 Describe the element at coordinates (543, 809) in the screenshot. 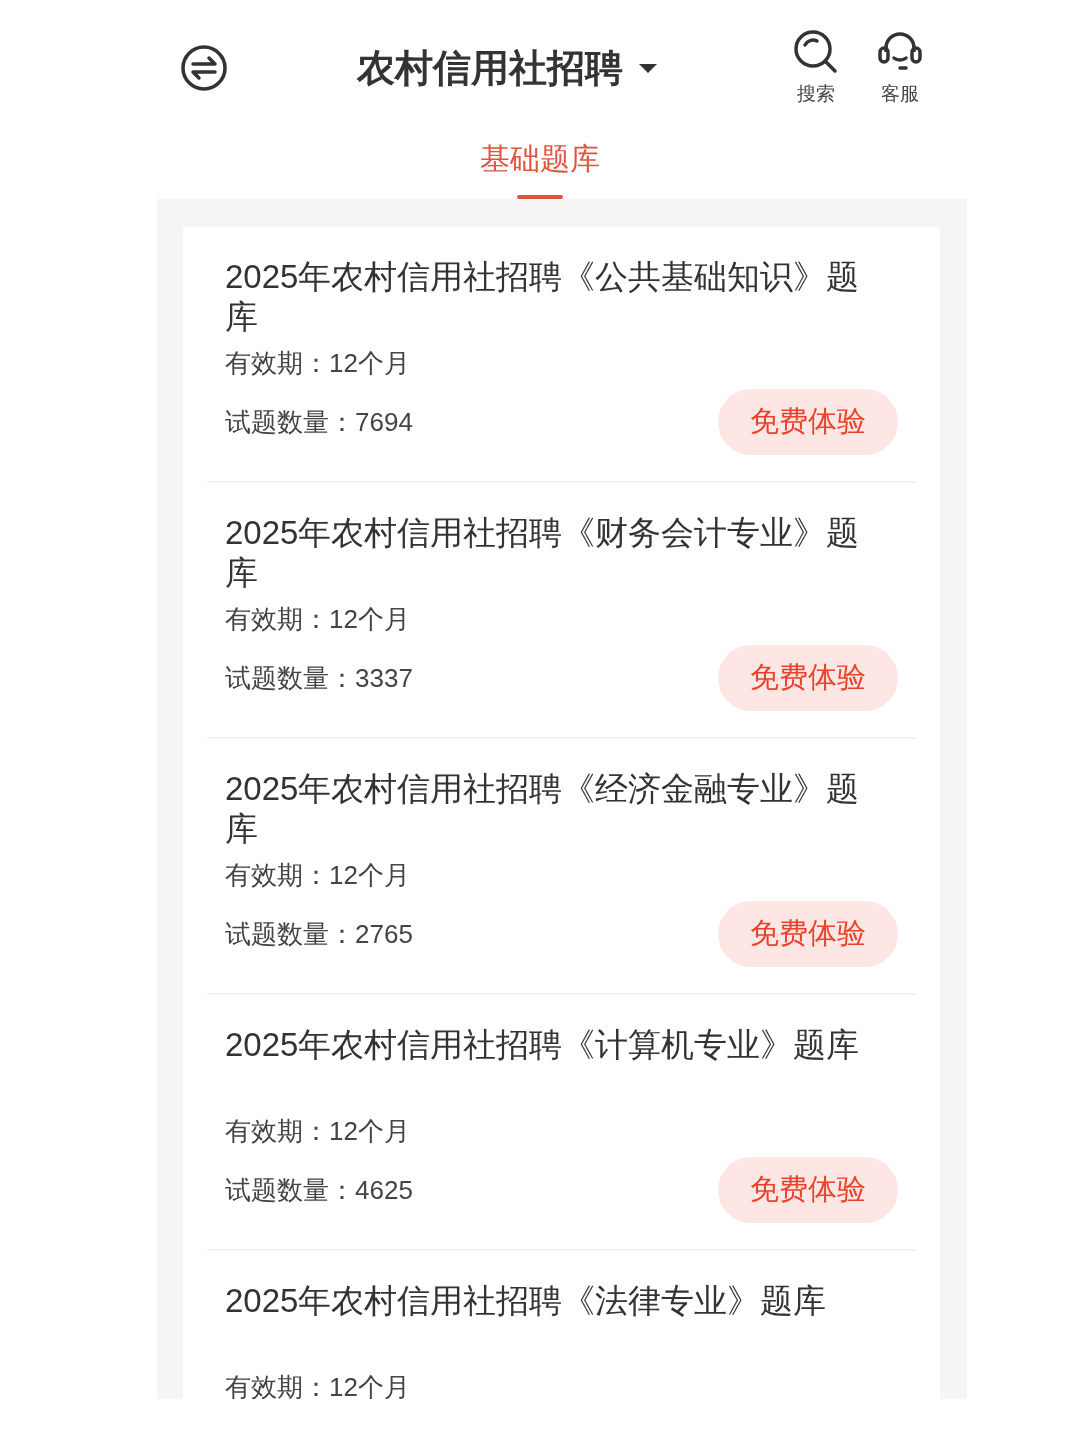

I see `bank-title: 2025年农村信用社招聘《经济金融专业》题库` at that location.